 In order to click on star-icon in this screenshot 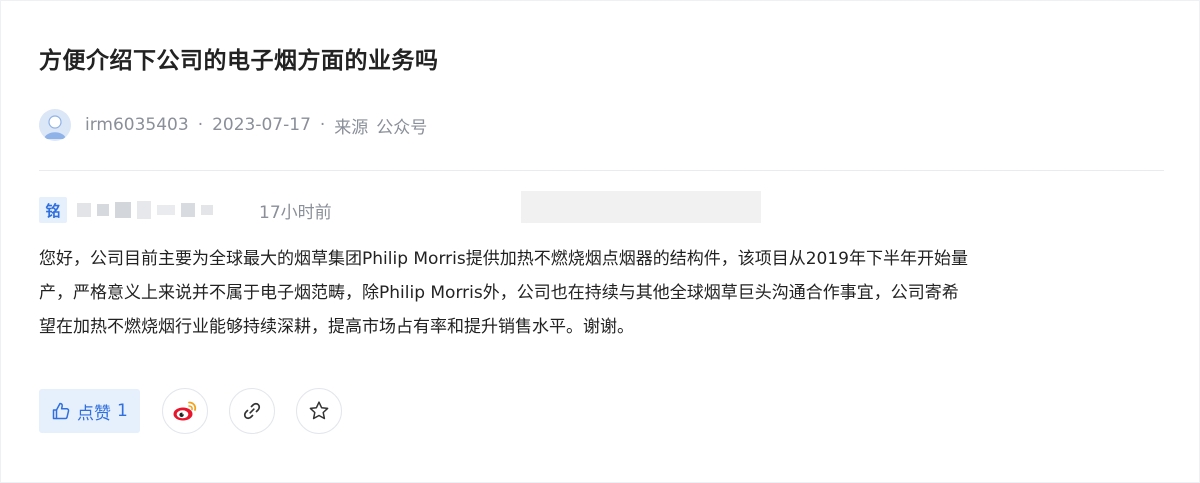, I will do `click(319, 410)`.